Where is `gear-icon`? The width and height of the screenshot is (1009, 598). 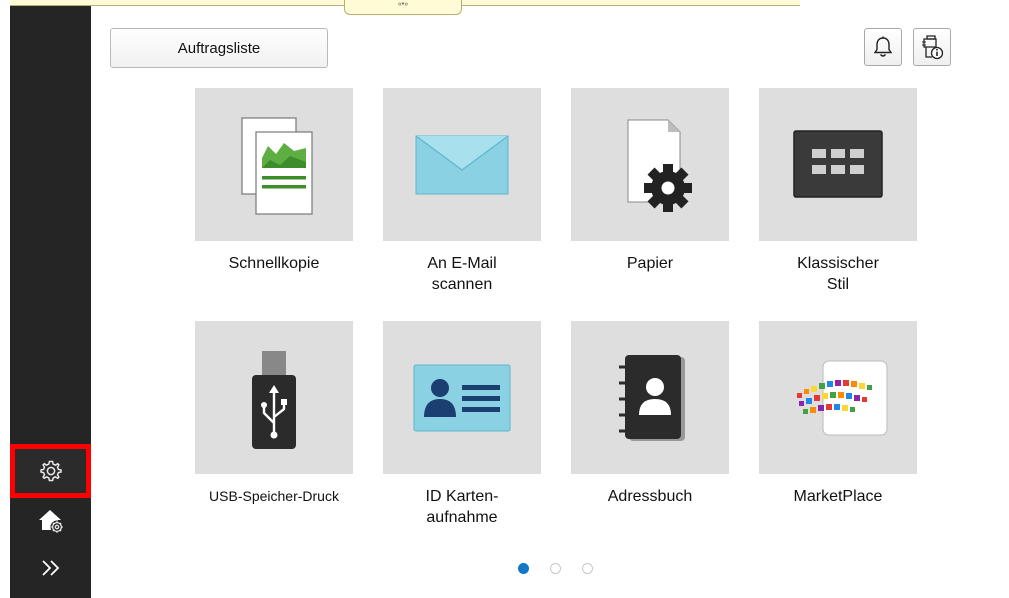
gear-icon is located at coordinates (50, 471).